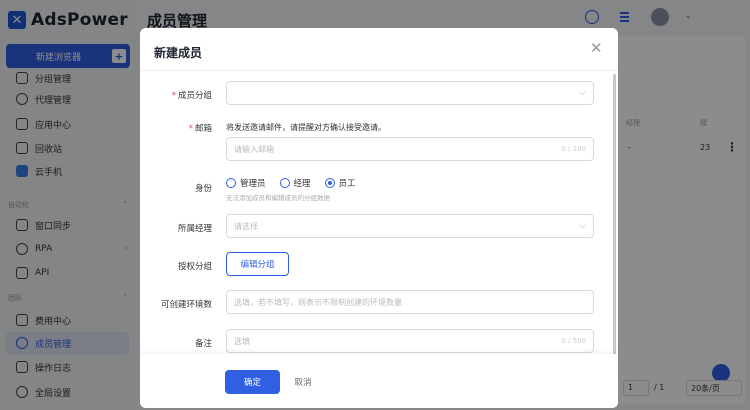 The width and height of the screenshot is (750, 410). Describe the element at coordinates (410, 93) in the screenshot. I see `member-group-select: ⌵` at that location.